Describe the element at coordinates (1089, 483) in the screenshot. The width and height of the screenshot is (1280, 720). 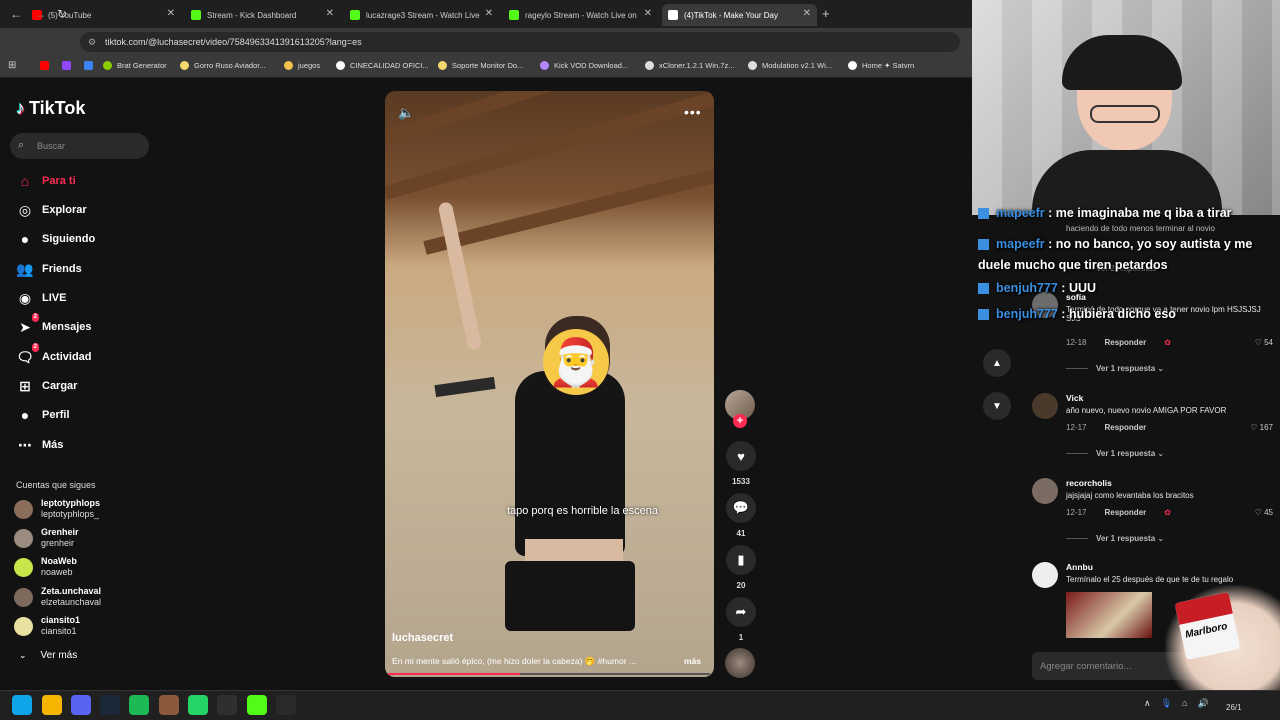
I see `comment-username: recorcholis` at that location.